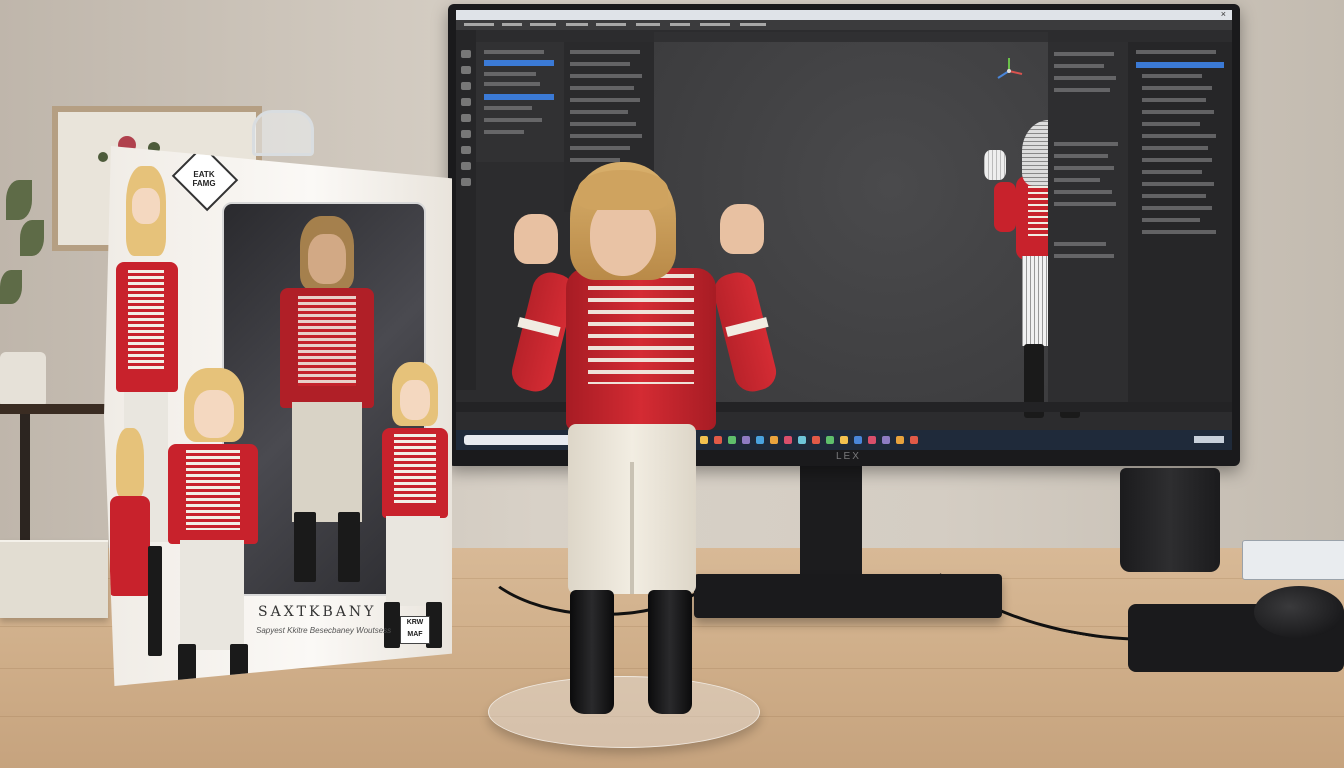  I want to click on right-outliner-panel, so click(1180, 222).